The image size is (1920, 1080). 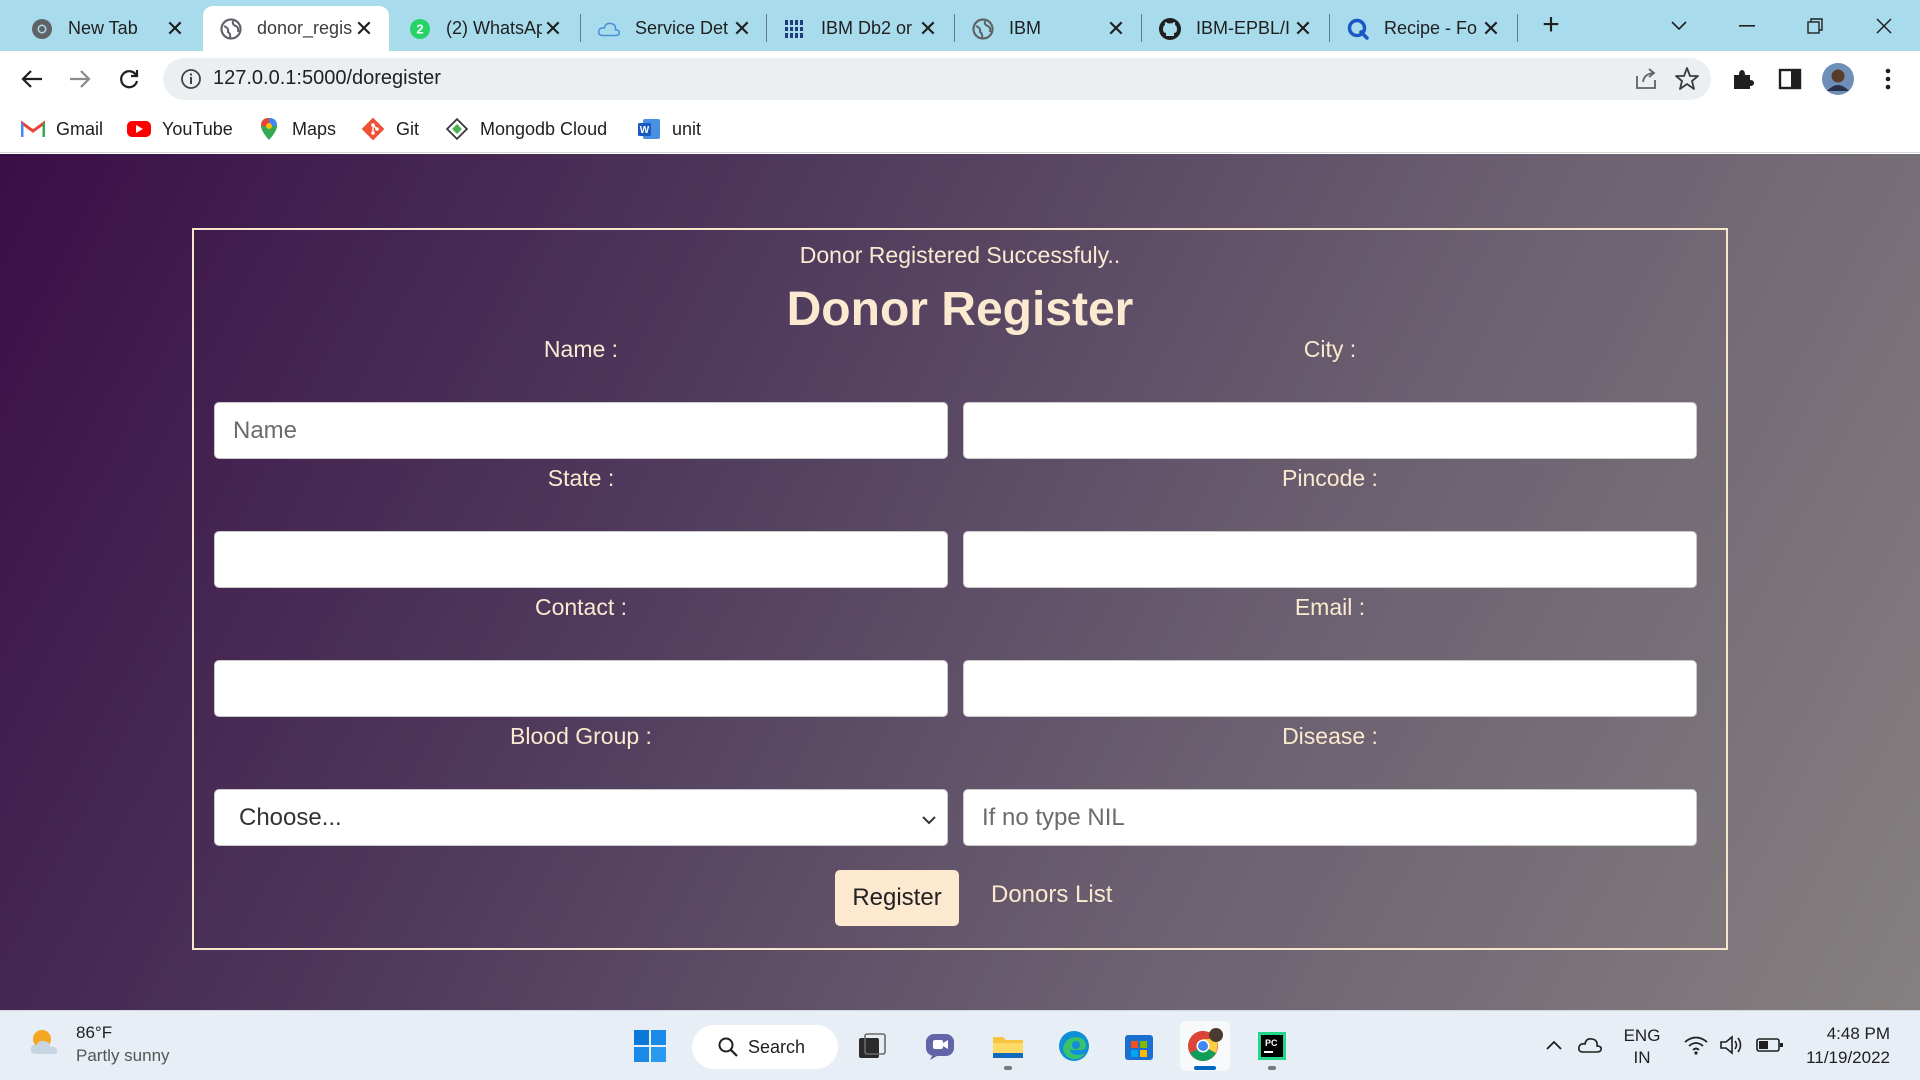 What do you see at coordinates (581, 688) in the screenshot?
I see `contact-input` at bounding box center [581, 688].